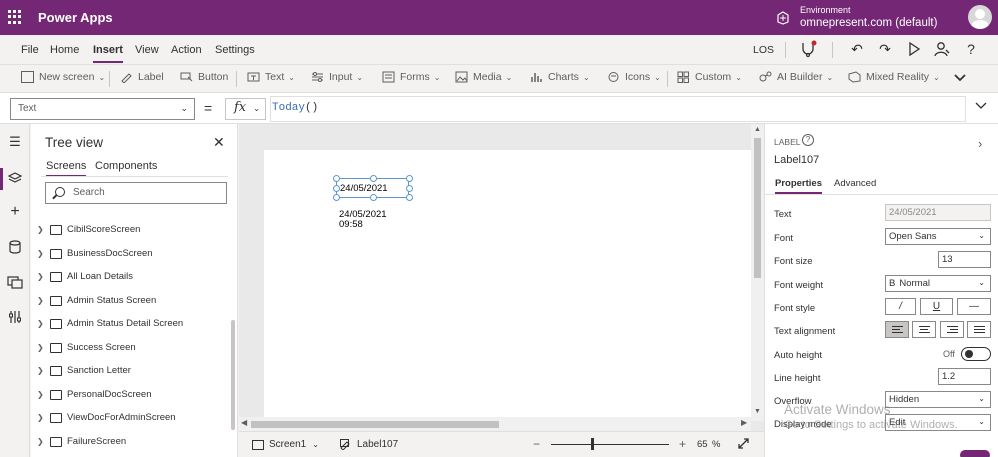 This screenshot has width=998, height=457. What do you see at coordinates (15, 17) in the screenshot?
I see `app-launcher-icon` at bounding box center [15, 17].